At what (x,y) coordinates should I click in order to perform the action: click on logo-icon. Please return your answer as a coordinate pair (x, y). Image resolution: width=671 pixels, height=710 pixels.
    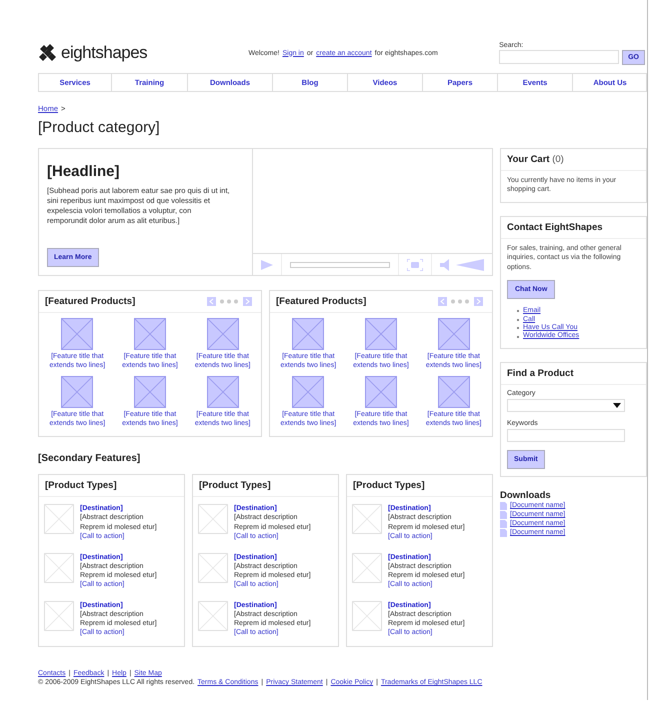
    Looking at the image, I should click on (48, 53).